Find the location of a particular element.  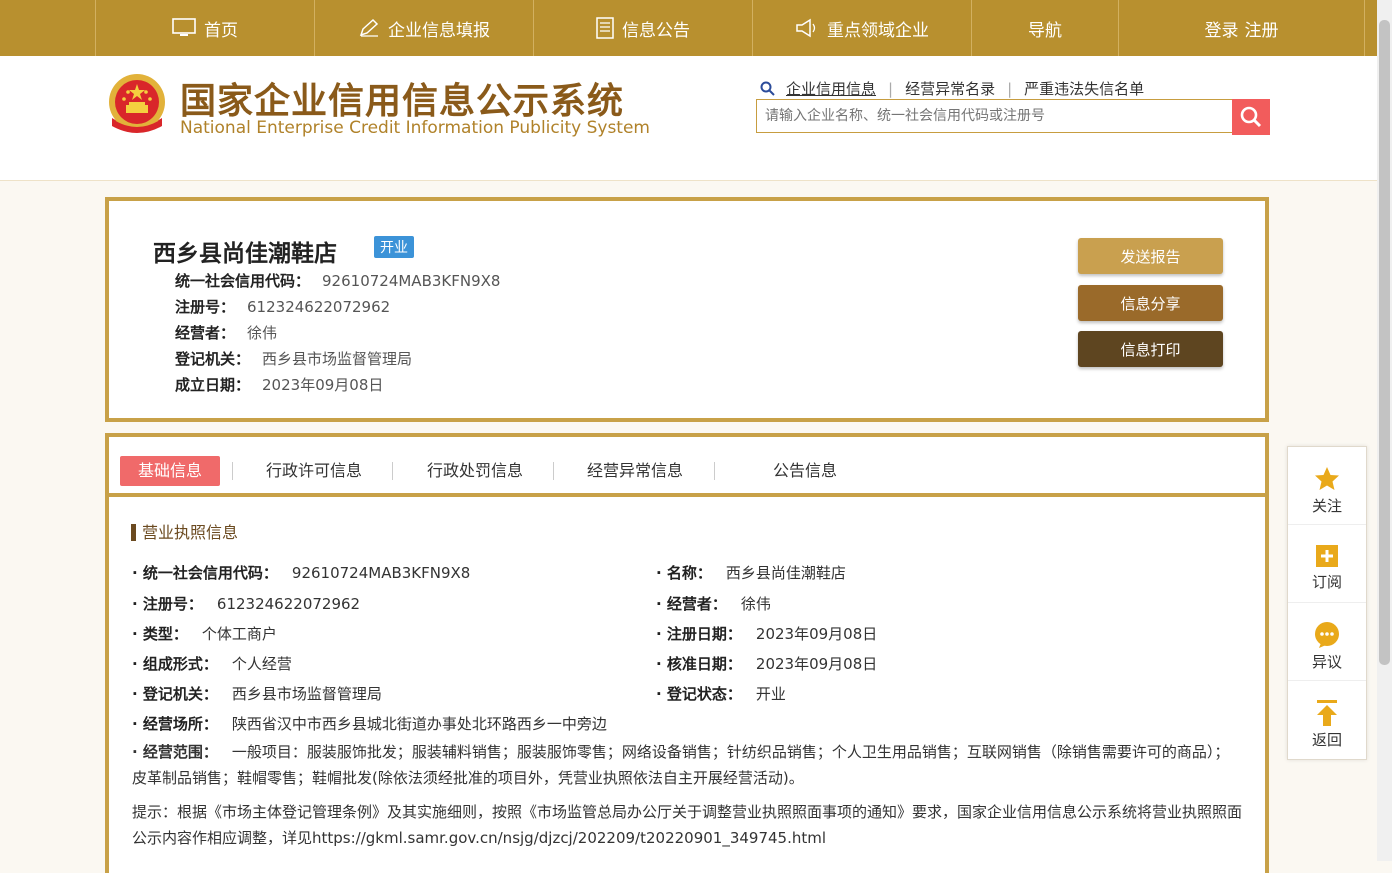

field-reg-date: · 注册日期： 2023年09月08日 is located at coordinates (767, 634).